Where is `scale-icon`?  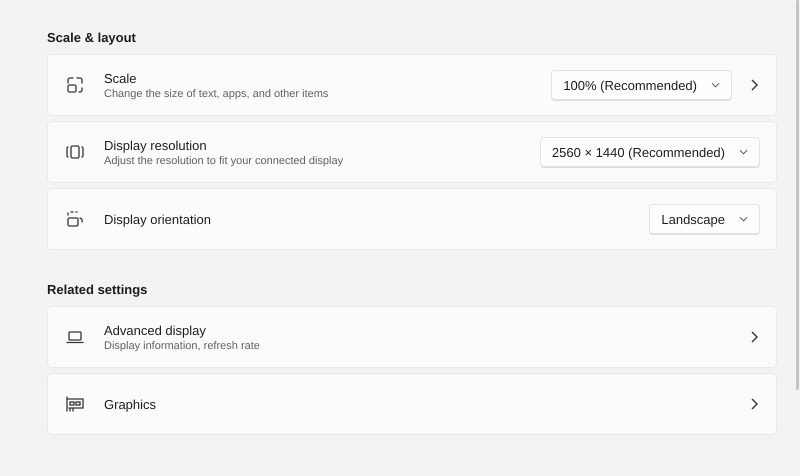
scale-icon is located at coordinates (75, 85).